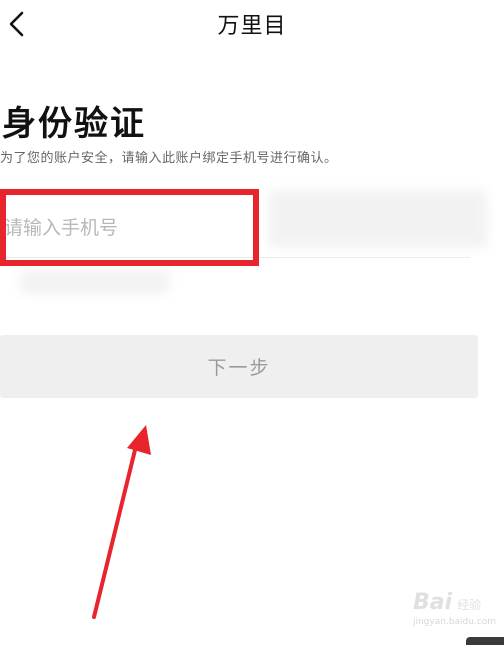  I want to click on watermark-logo: Bai 经验 jingyan.baidu.com, so click(454, 608).